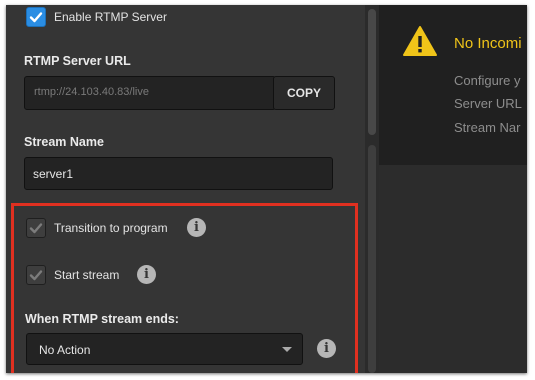 This screenshot has height=380, width=535. I want to click on stream-ends-info-icon: i, so click(326, 348).